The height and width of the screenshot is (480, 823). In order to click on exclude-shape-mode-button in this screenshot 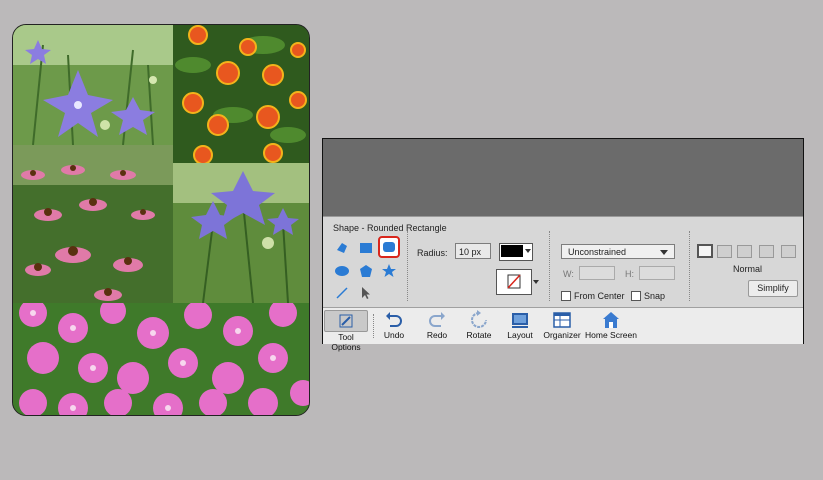, I will do `click(788, 251)`.